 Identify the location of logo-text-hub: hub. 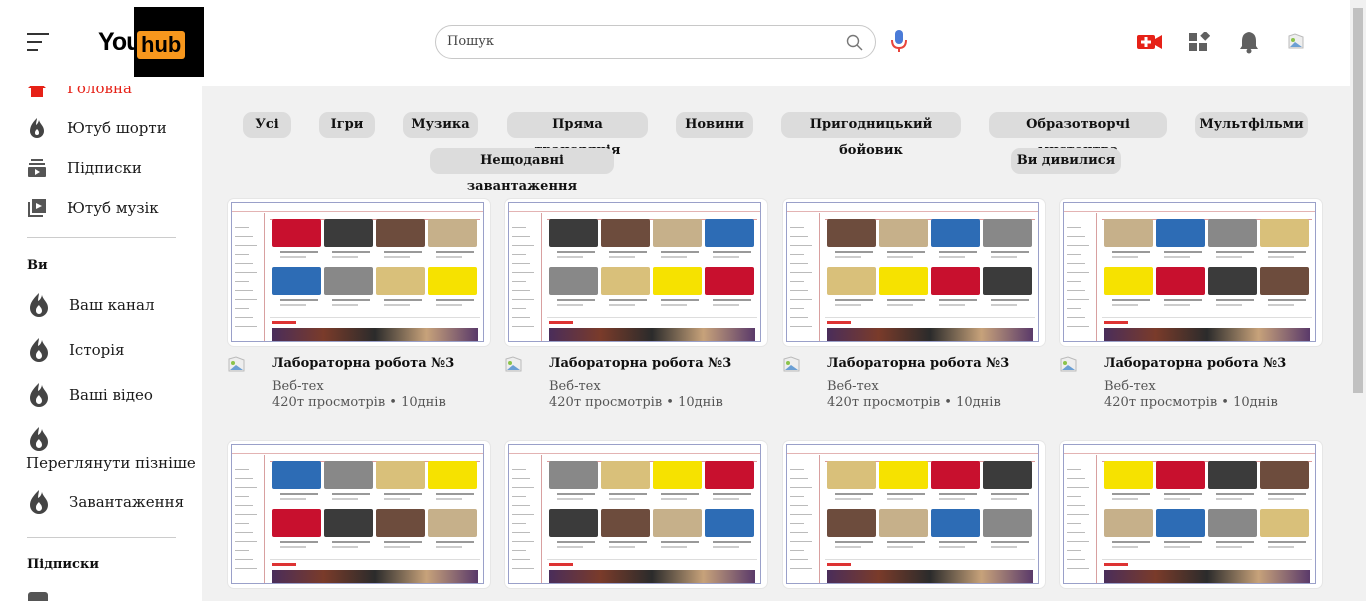
(161, 45).